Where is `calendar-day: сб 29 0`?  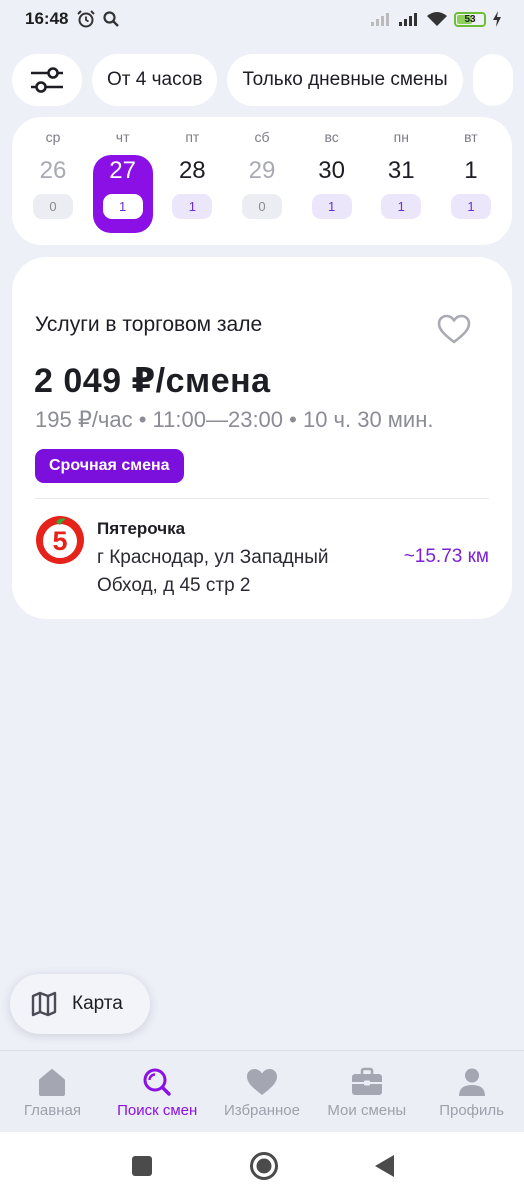 calendar-day: сб 29 0 is located at coordinates (262, 181).